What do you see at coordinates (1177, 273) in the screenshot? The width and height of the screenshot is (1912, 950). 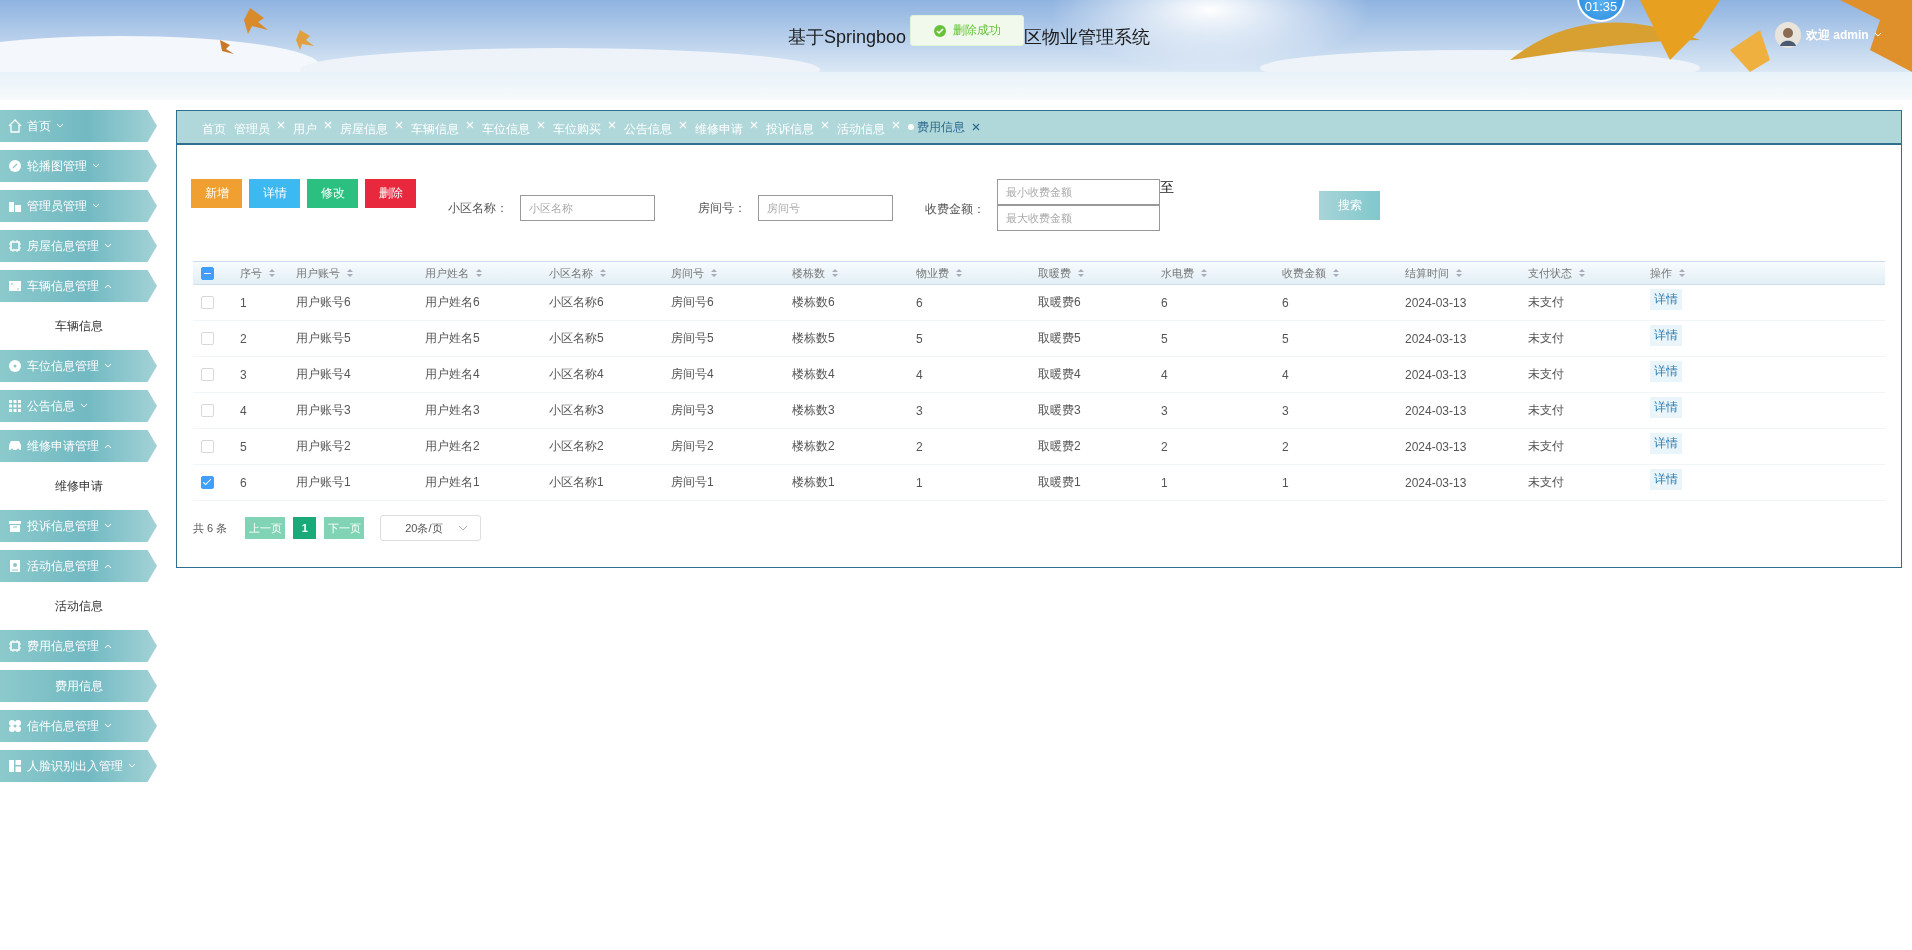 I see `column-header: 水电费` at bounding box center [1177, 273].